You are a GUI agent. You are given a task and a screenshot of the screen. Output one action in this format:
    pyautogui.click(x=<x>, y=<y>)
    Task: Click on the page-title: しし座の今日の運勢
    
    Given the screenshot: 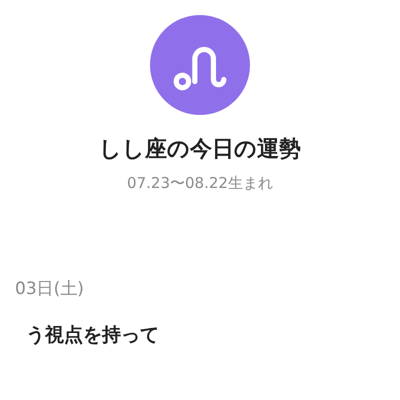 What is the action you would take?
    pyautogui.click(x=200, y=150)
    